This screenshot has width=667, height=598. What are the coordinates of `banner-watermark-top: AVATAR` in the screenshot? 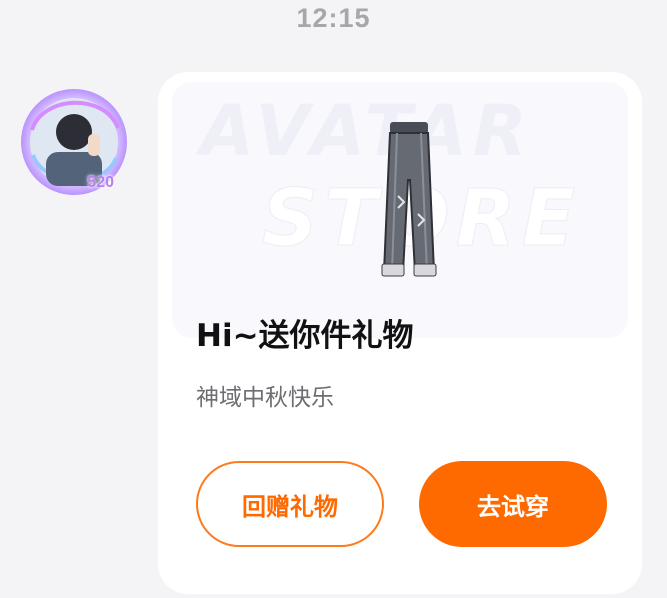 It's located at (366, 131).